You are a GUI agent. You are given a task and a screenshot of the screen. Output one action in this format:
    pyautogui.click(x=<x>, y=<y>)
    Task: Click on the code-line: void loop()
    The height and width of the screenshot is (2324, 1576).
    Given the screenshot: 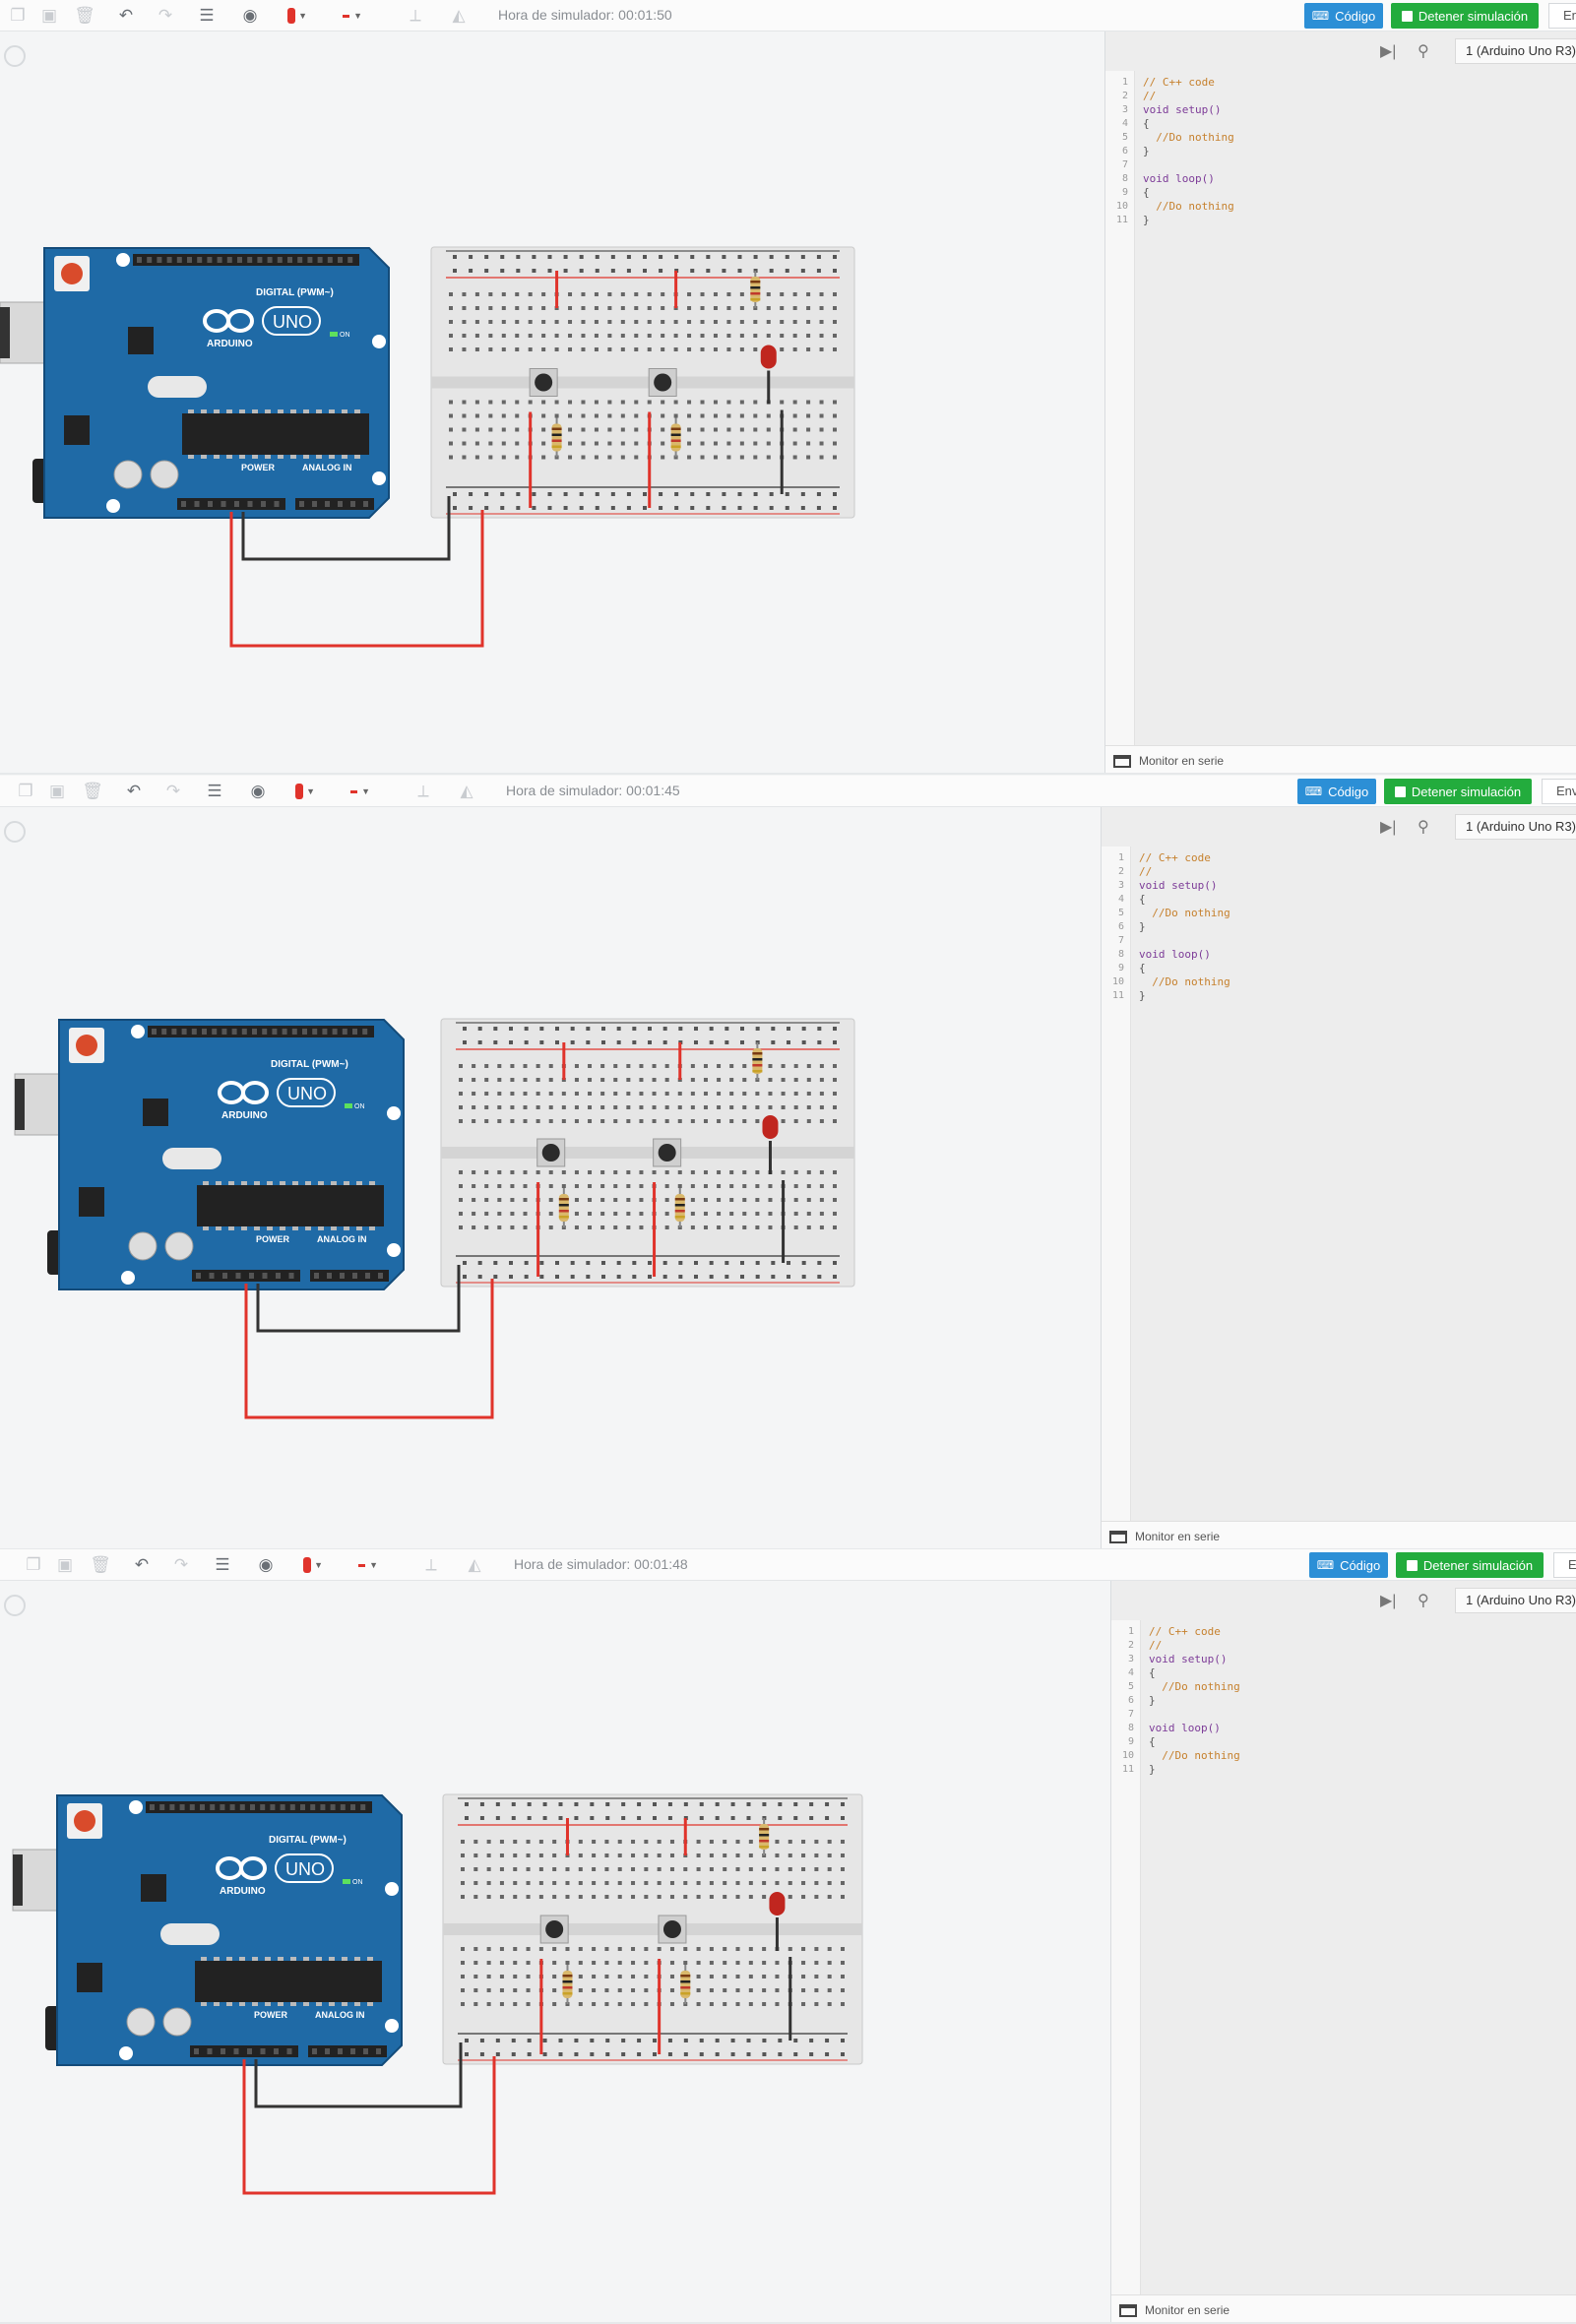 What is the action you would take?
    pyautogui.click(x=1175, y=954)
    